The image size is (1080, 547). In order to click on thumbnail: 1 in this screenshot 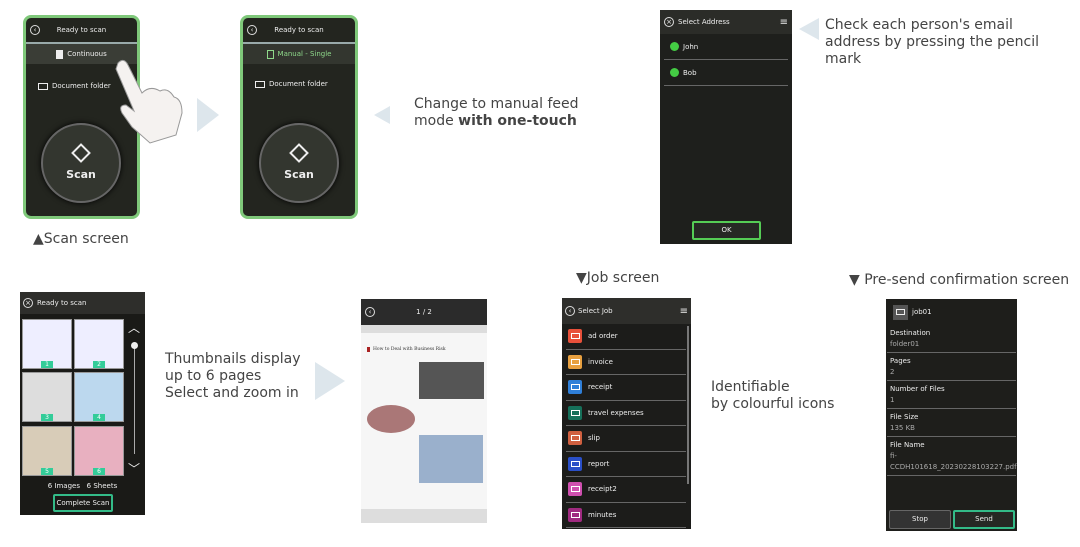, I will do `click(47, 344)`.